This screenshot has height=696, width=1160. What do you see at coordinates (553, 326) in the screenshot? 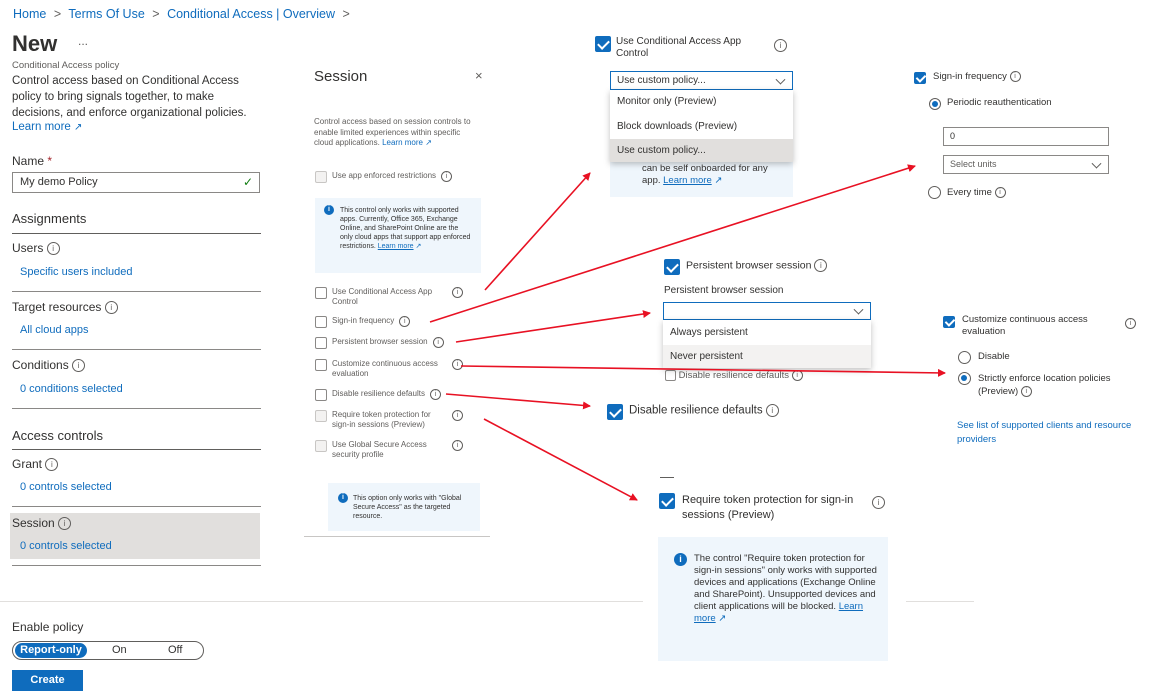
I see `arrow-persistent-browser` at bounding box center [553, 326].